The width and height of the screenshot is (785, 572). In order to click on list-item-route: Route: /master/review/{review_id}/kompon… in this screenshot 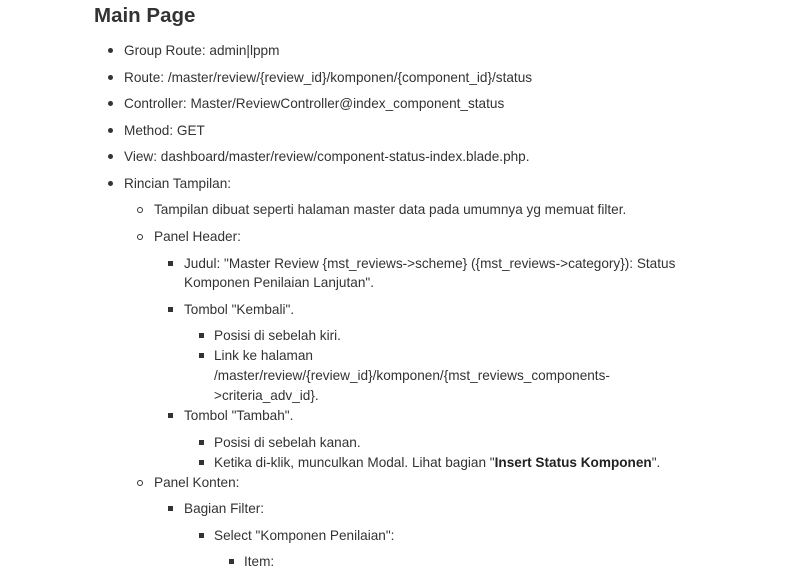, I will do `click(328, 77)`.